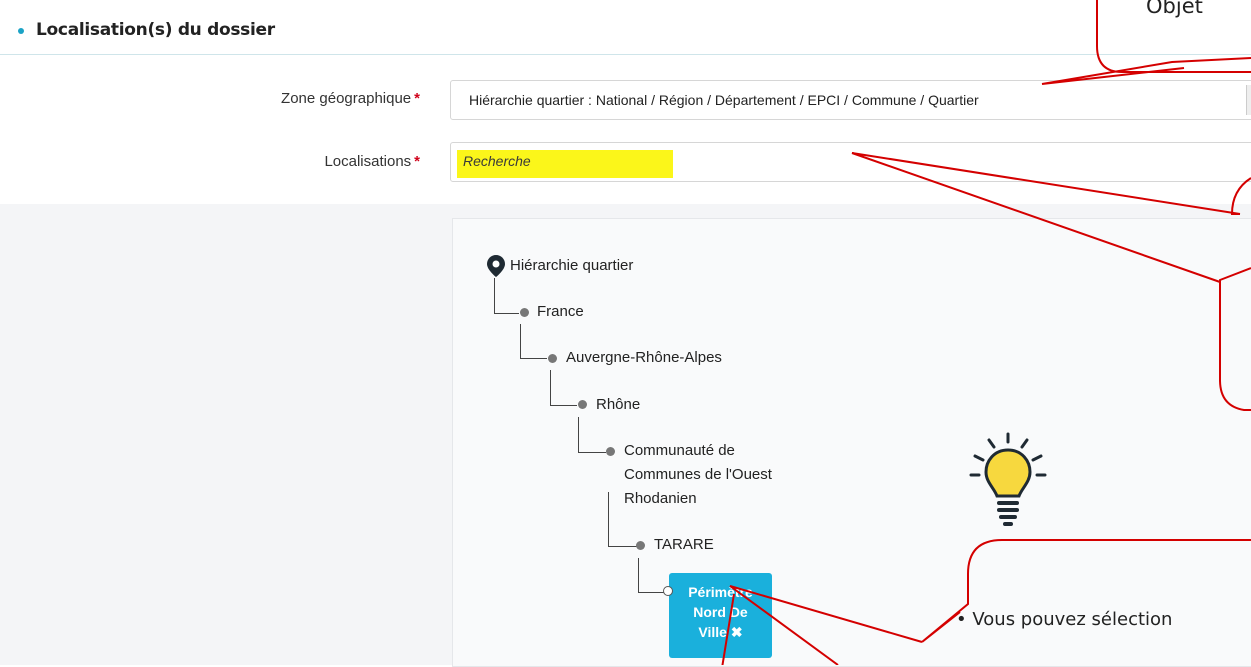 This screenshot has height=667, width=1251. Describe the element at coordinates (679, 451) in the screenshot. I see `tree-node-epci-line1: Communauté de` at that location.